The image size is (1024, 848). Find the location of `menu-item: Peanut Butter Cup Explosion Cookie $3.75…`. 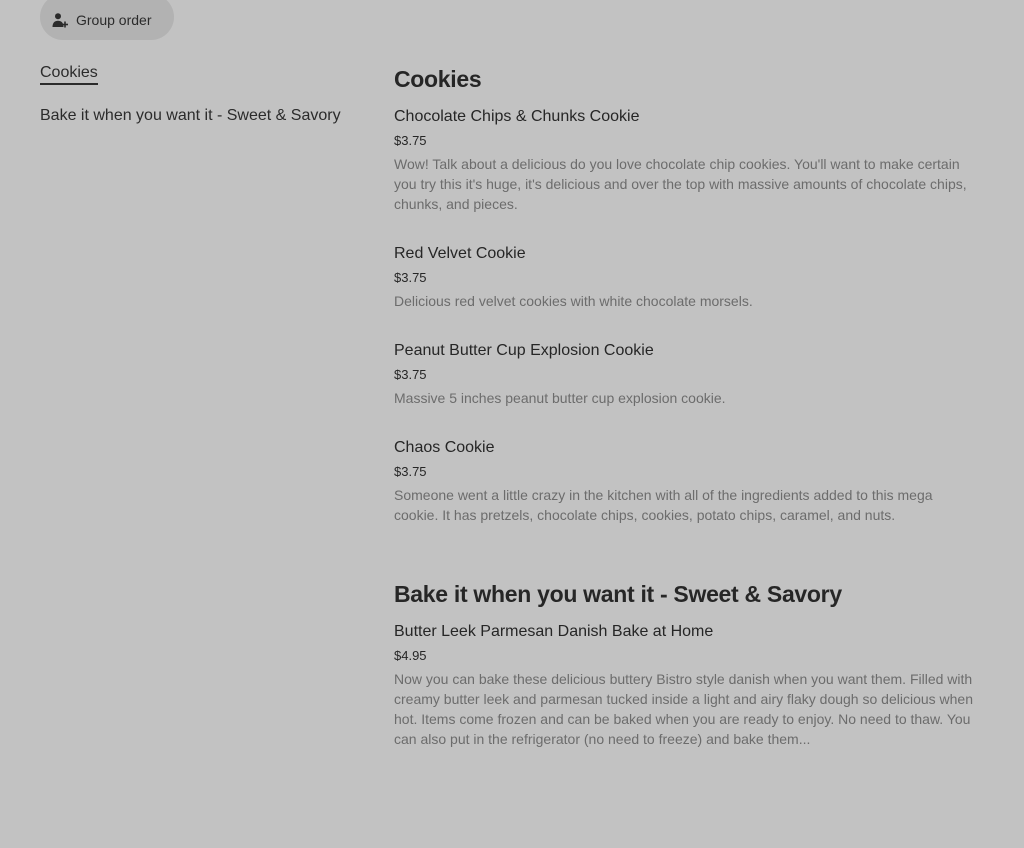

menu-item: Peanut Butter Cup Explosion Cookie $3.75… is located at coordinates (687, 374).